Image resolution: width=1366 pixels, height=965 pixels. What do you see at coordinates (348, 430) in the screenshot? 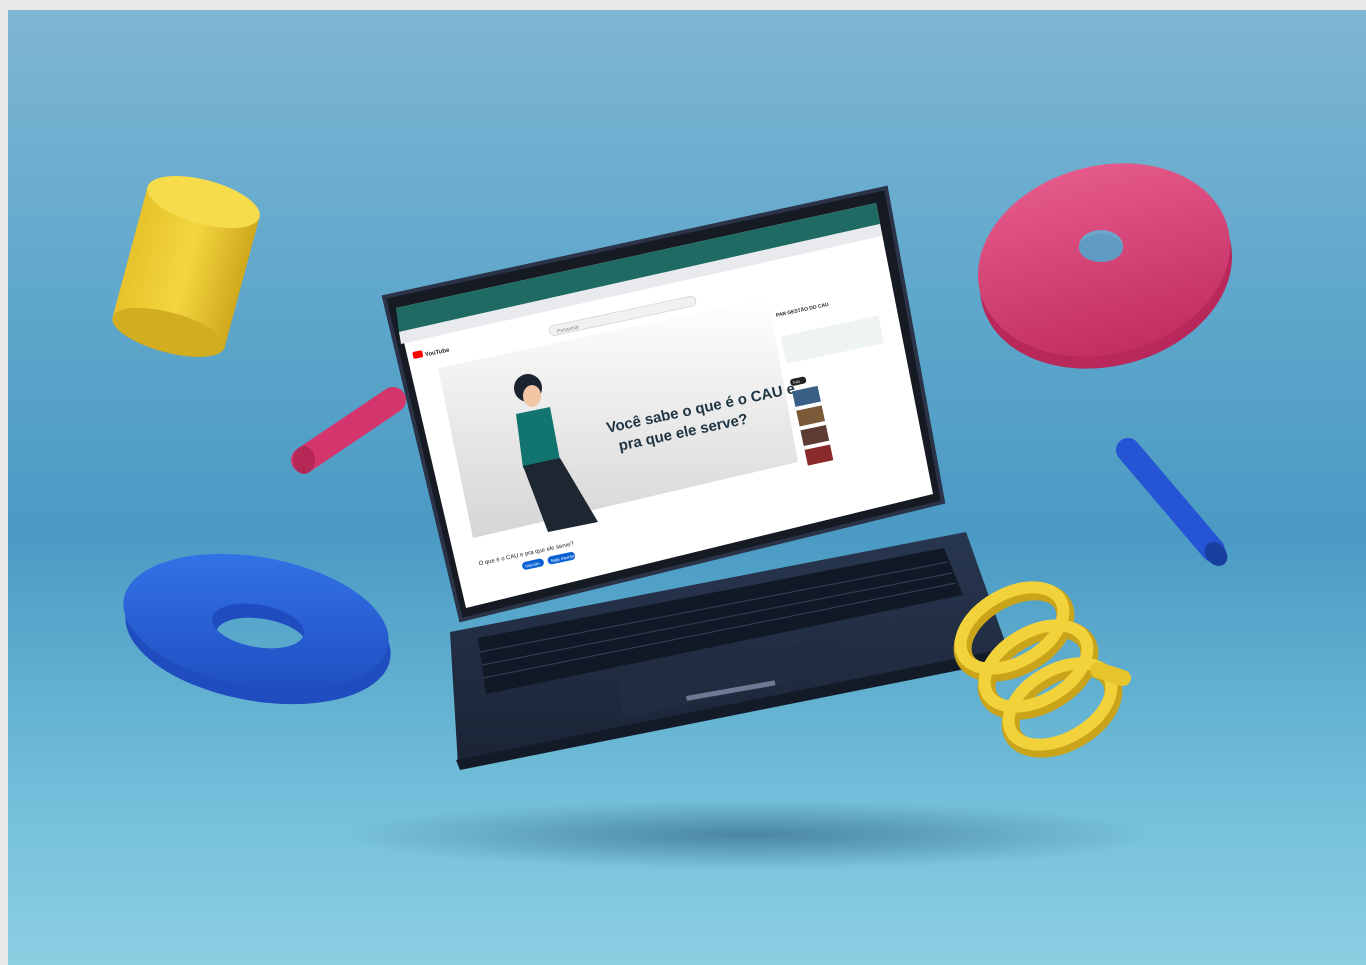
I see `pink-rod` at bounding box center [348, 430].